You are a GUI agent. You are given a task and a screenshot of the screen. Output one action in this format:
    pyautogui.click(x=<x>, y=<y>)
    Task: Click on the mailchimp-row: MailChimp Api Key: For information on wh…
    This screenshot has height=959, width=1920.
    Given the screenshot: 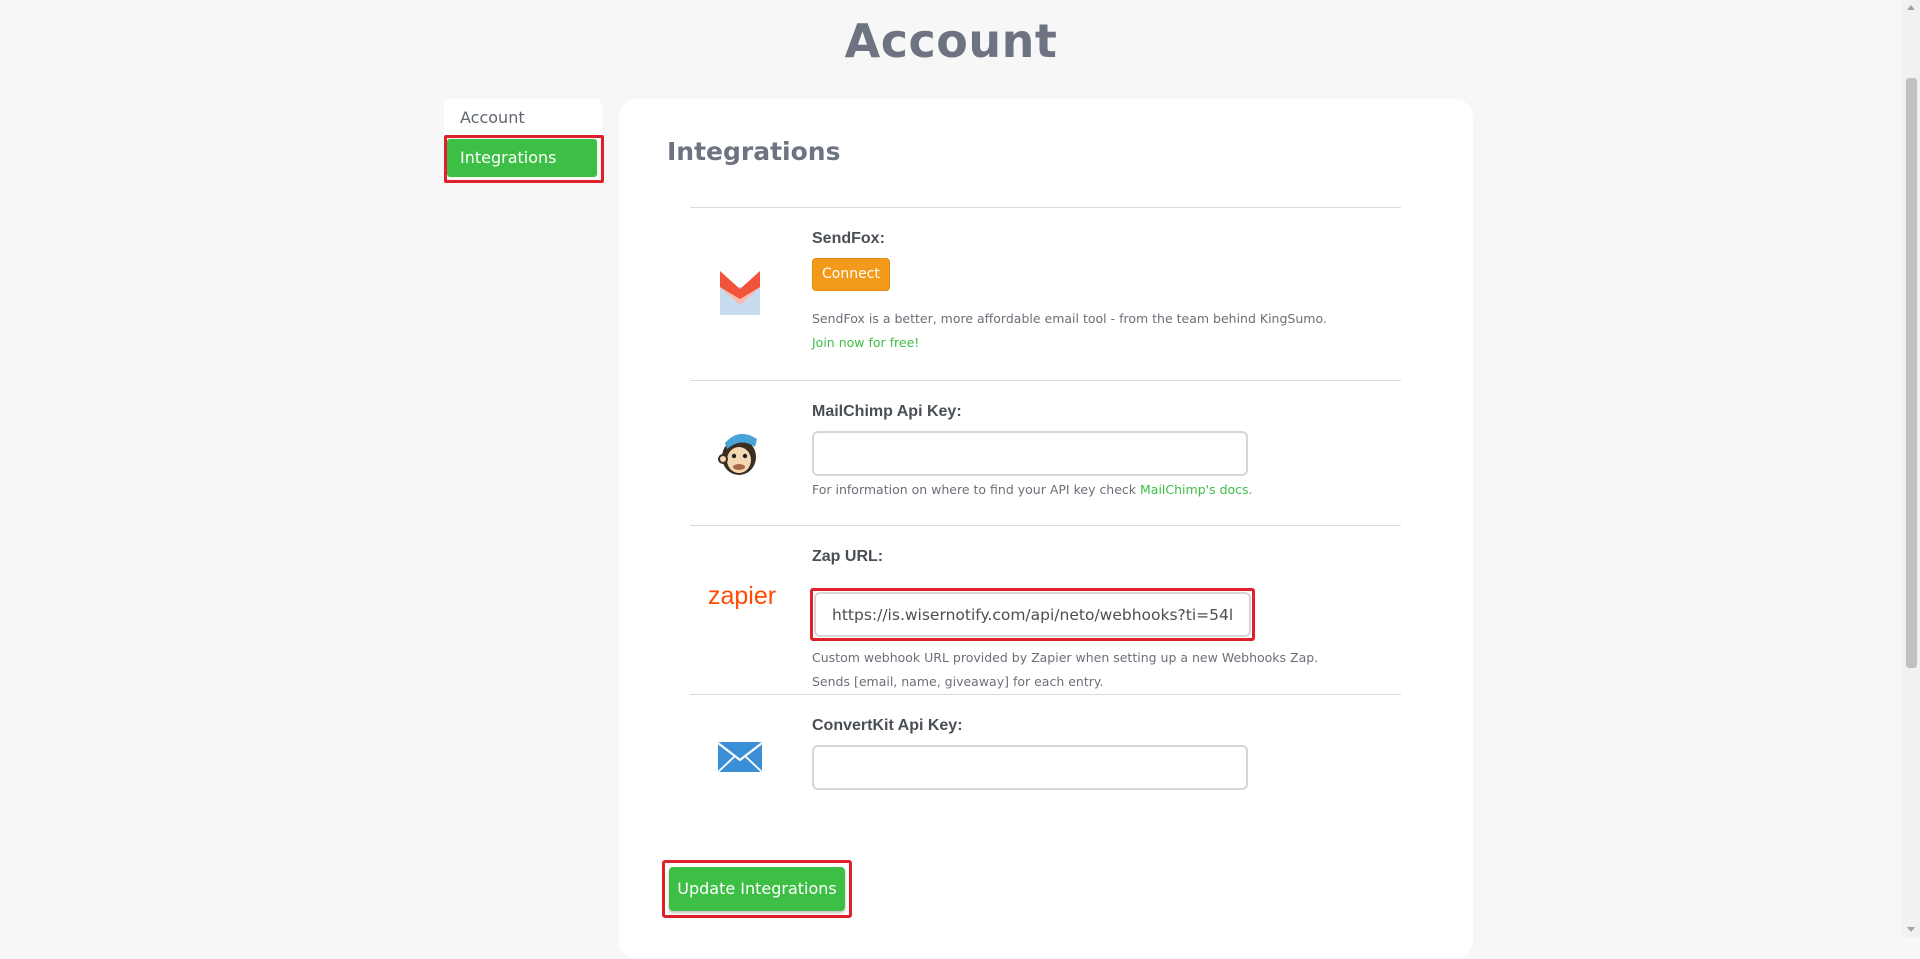 What is the action you would take?
    pyautogui.click(x=1045, y=453)
    